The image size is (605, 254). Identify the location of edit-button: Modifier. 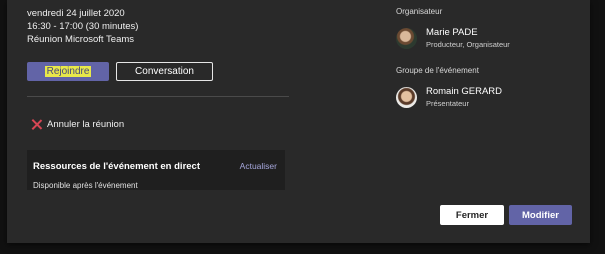
(540, 215).